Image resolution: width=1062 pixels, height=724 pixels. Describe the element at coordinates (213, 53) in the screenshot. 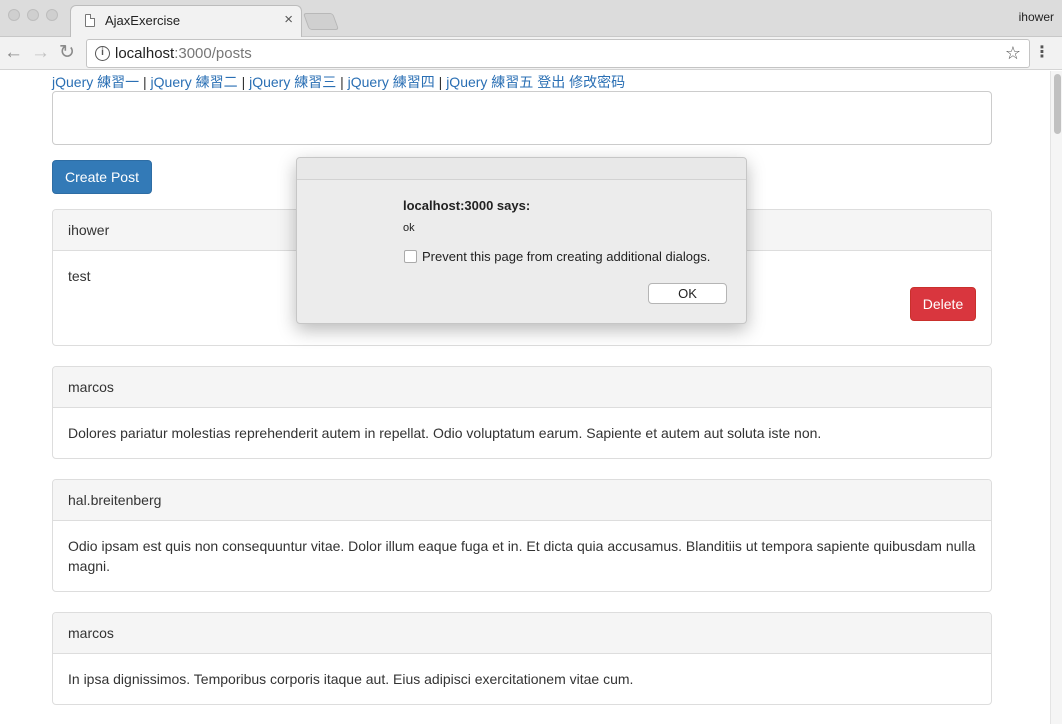

I see `url-path: :3000/posts` at that location.